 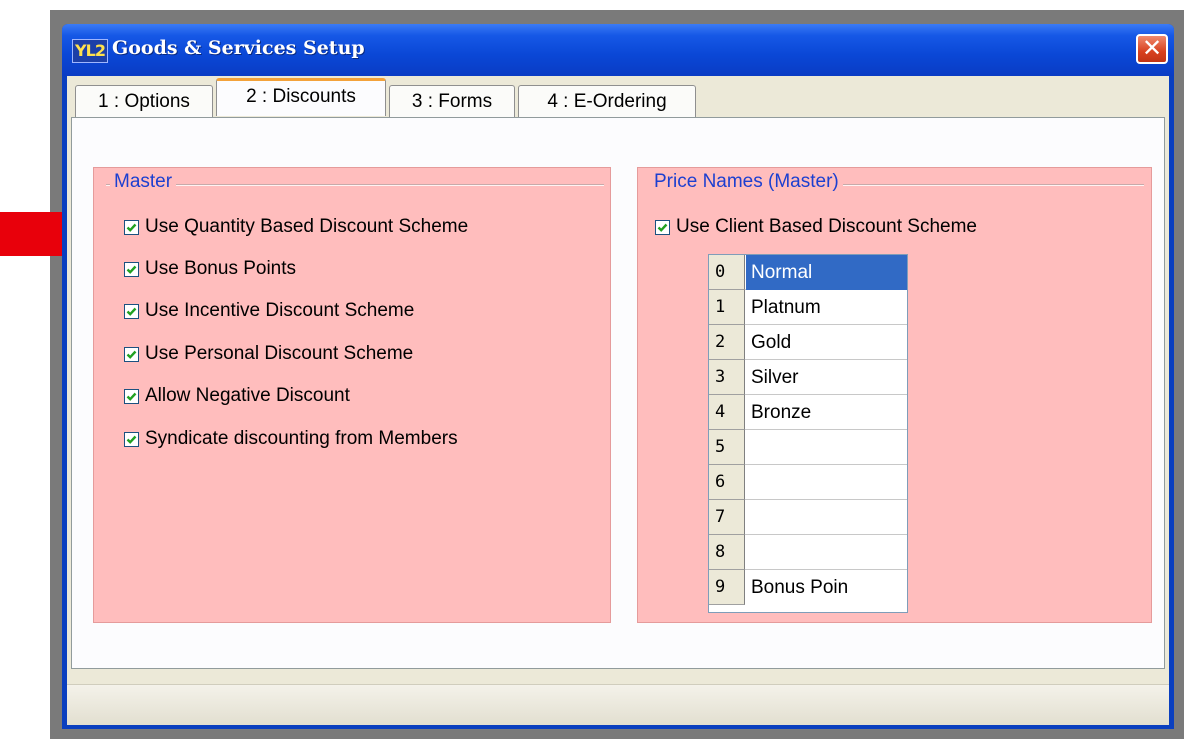 I want to click on use-incentive-discount-checkbox: Use Incentive Discount Scheme, so click(x=269, y=311).